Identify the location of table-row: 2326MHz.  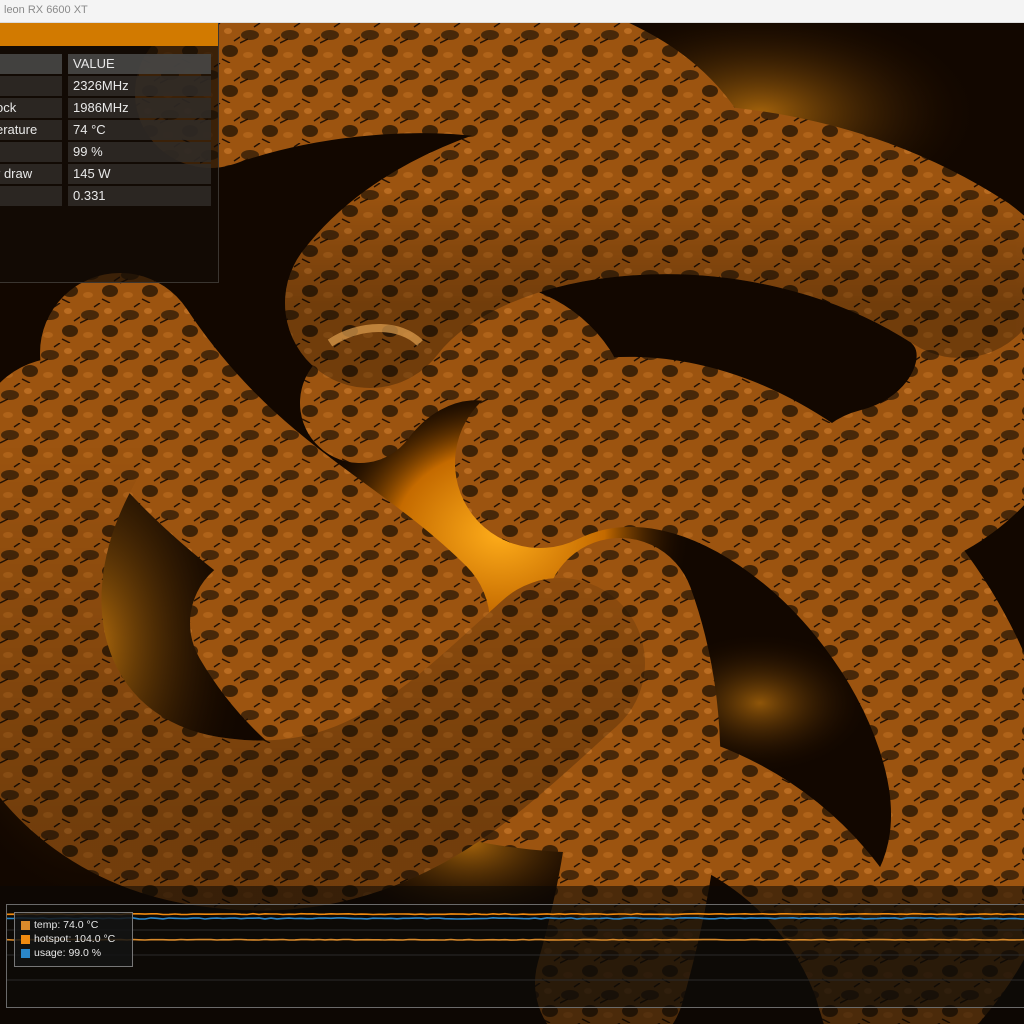
(105, 87).